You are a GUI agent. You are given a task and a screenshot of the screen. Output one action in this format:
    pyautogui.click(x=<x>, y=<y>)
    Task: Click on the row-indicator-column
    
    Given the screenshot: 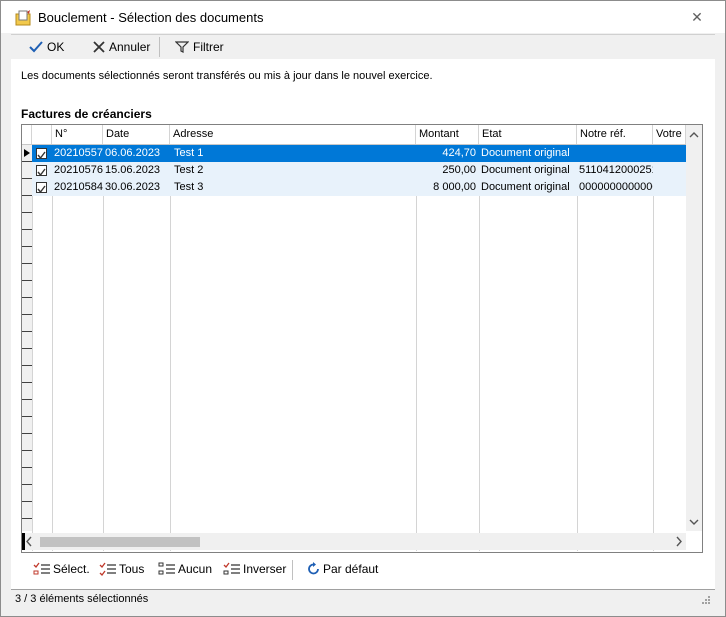 What is the action you would take?
    pyautogui.click(x=27, y=338)
    